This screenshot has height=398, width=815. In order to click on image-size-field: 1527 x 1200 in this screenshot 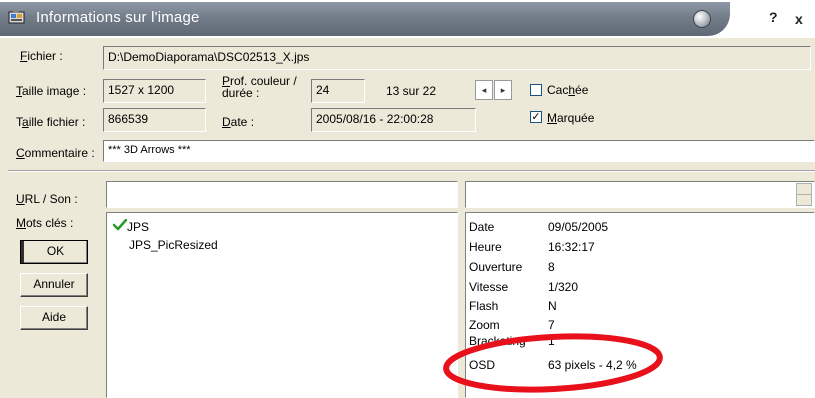, I will do `click(154, 91)`.